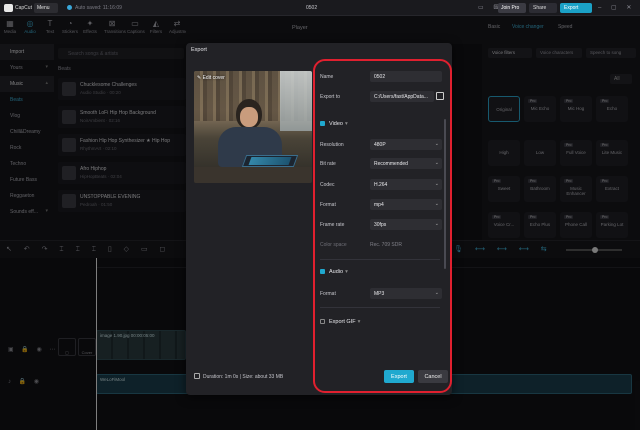 This screenshot has width=640, height=430. Describe the element at coordinates (243, 377) in the screenshot. I see `duration-text: Duration: 1m 0s | Size: about 33 MB` at that location.